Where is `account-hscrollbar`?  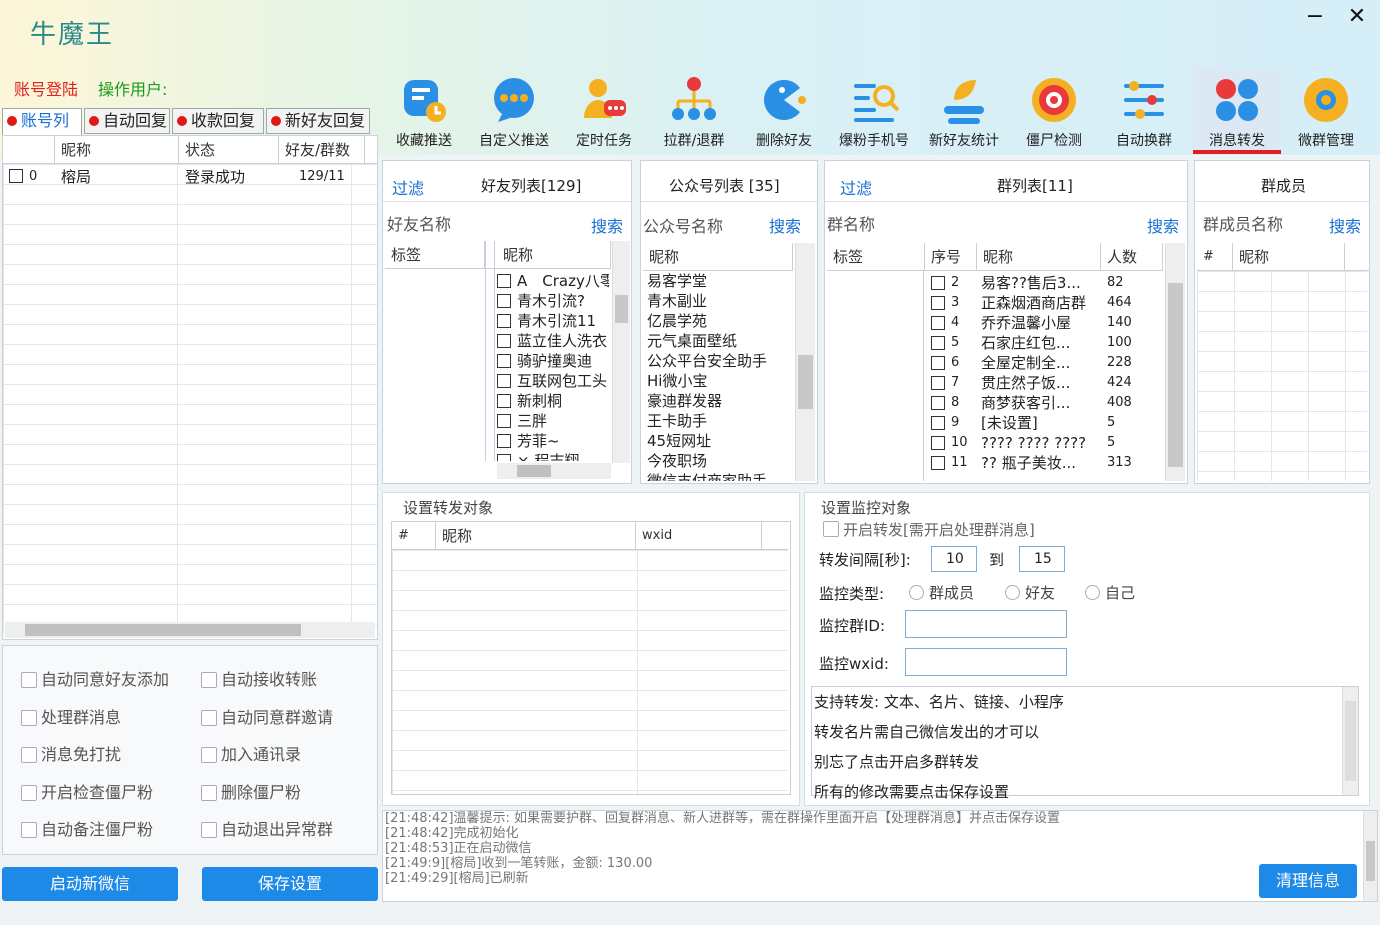
account-hscrollbar is located at coordinates (190, 630).